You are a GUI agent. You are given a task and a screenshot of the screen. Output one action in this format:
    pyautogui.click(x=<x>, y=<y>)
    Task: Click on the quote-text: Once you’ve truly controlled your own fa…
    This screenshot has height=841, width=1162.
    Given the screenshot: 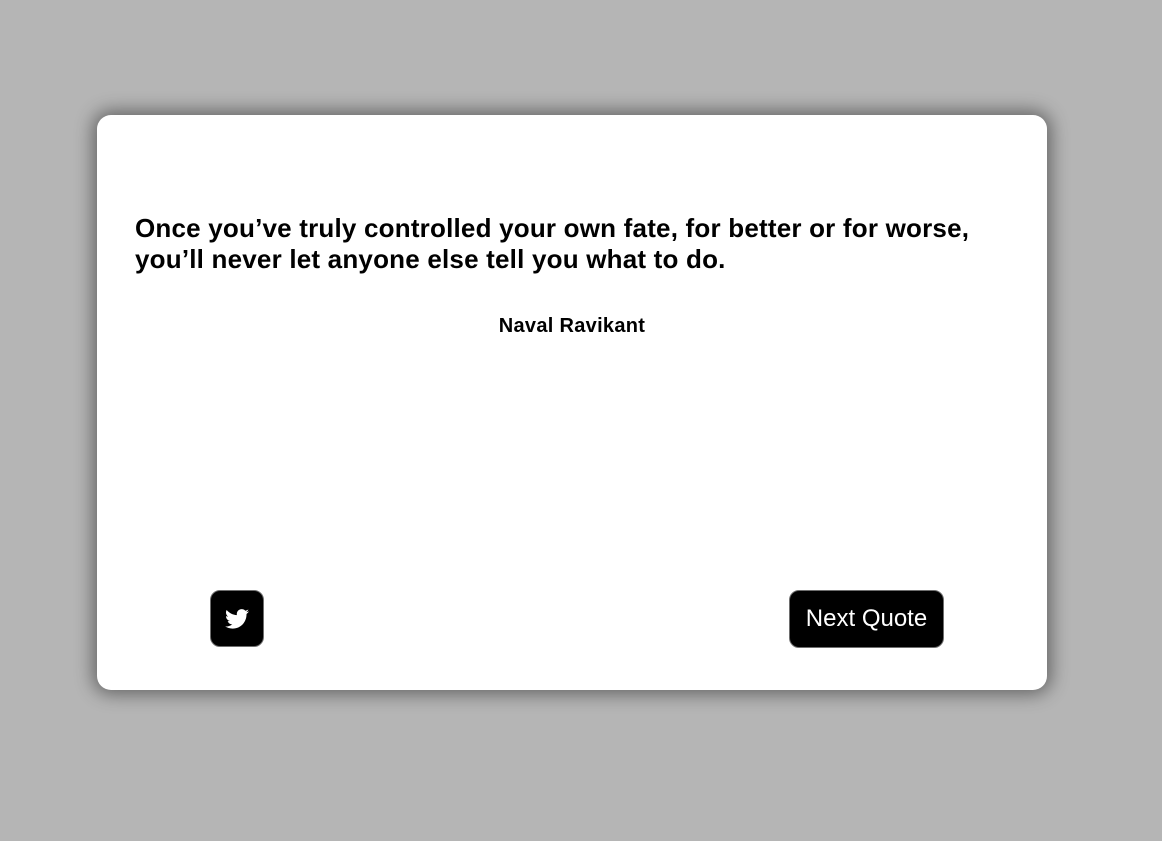 What is the action you would take?
    pyautogui.click(x=552, y=243)
    